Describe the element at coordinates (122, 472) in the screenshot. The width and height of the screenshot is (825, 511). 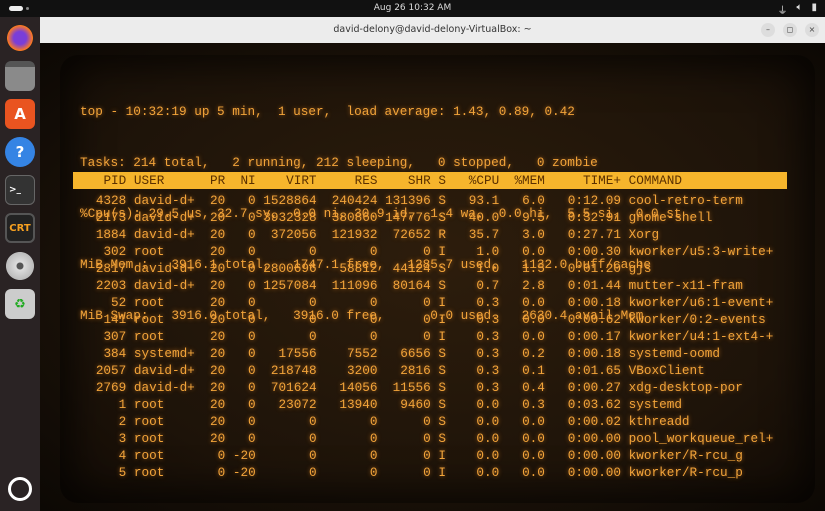
I see `cell-pid: 5` at that location.